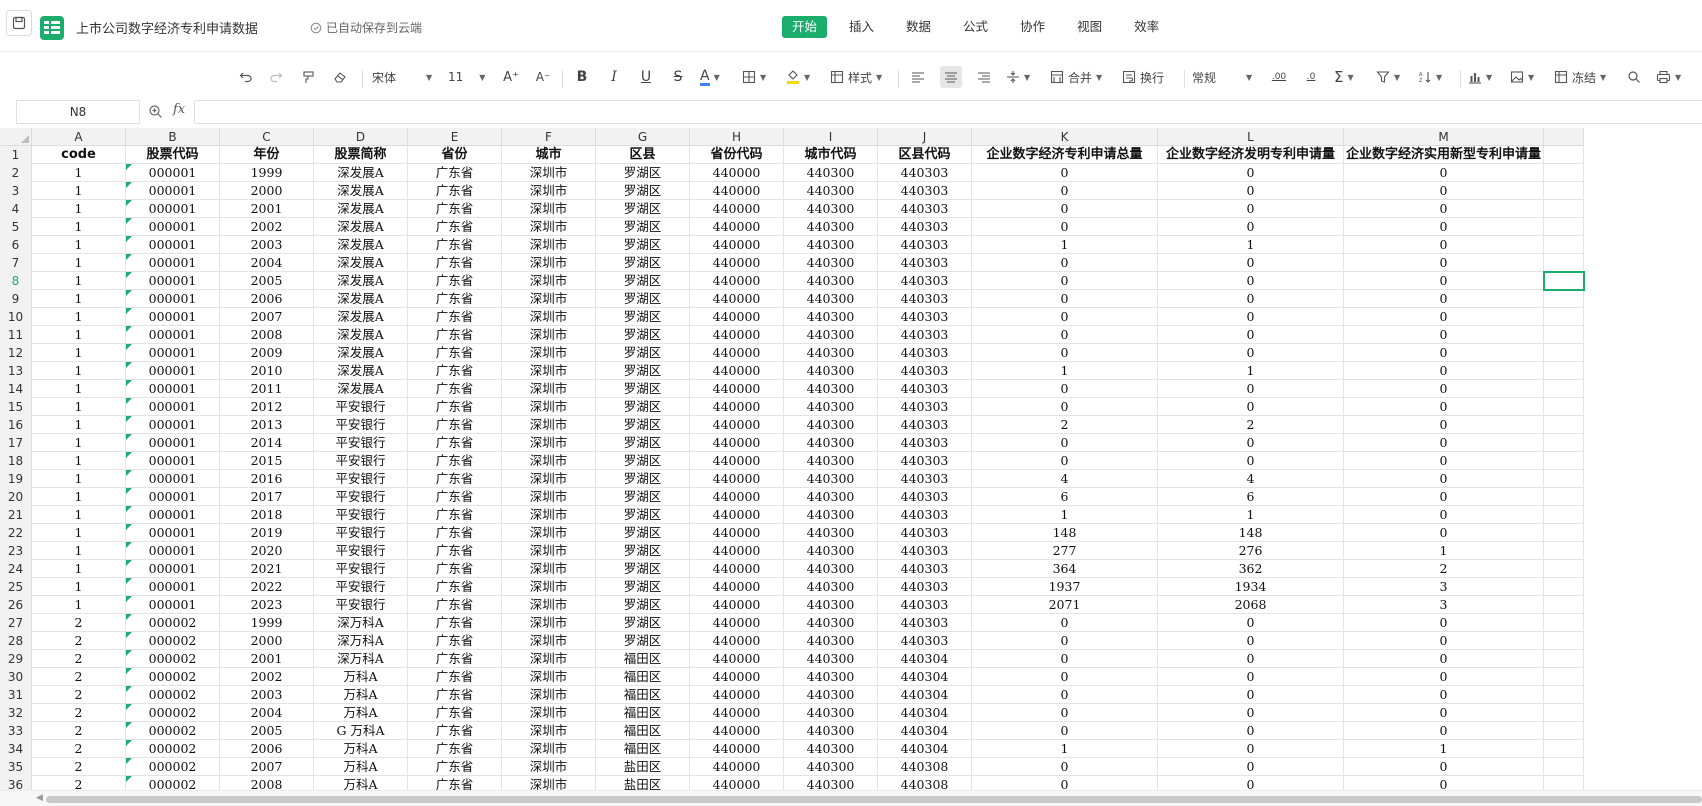 The image size is (1702, 806). Describe the element at coordinates (276, 77) in the screenshot. I see `redo-button` at that location.